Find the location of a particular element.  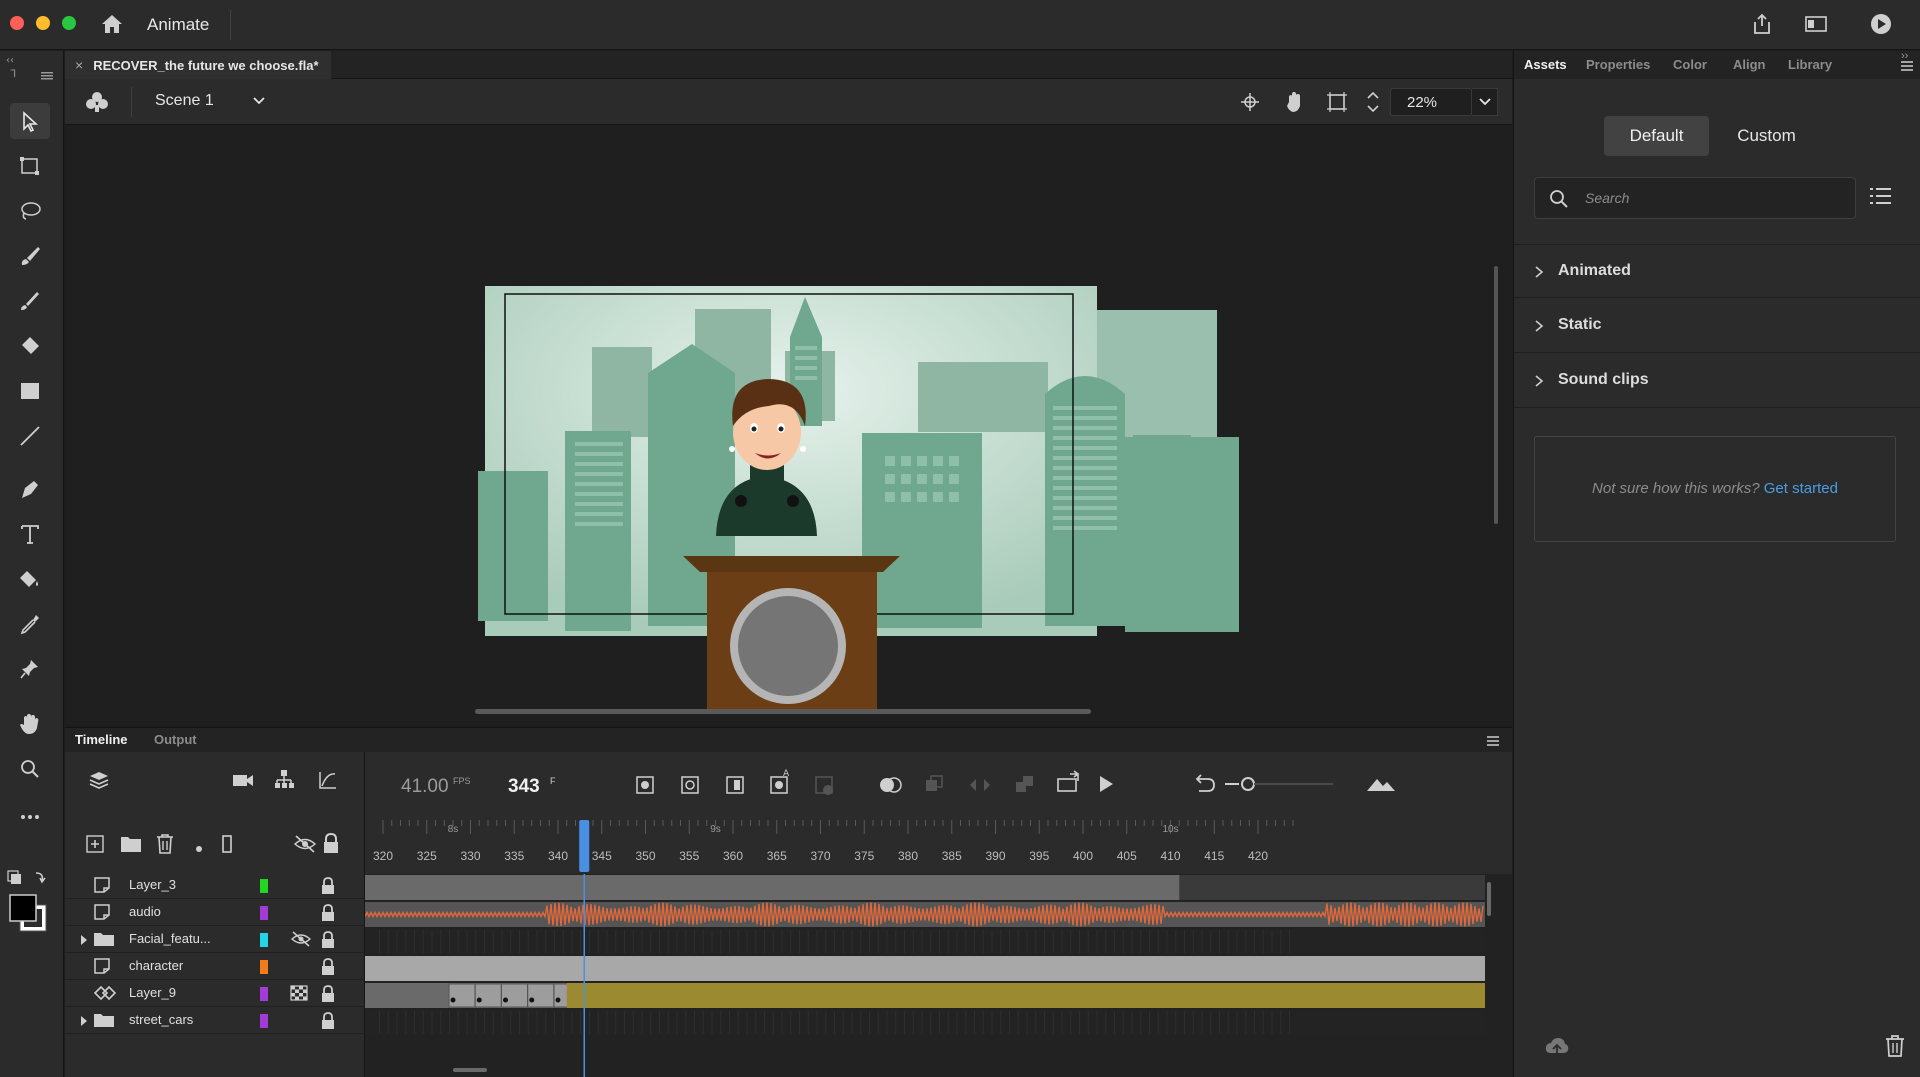

auto-keyframe-icon: A is located at coordinates (780, 783).